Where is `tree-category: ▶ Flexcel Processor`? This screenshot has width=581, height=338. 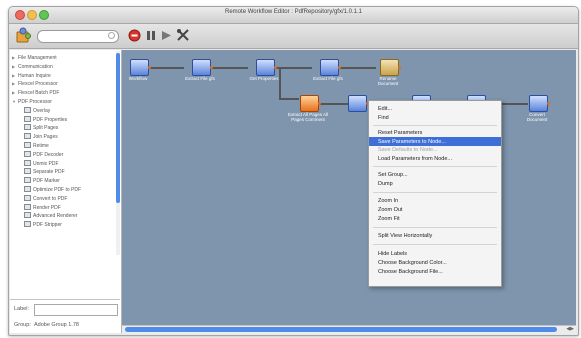 tree-category: ▶ Flexcel Processor is located at coordinates (65, 84).